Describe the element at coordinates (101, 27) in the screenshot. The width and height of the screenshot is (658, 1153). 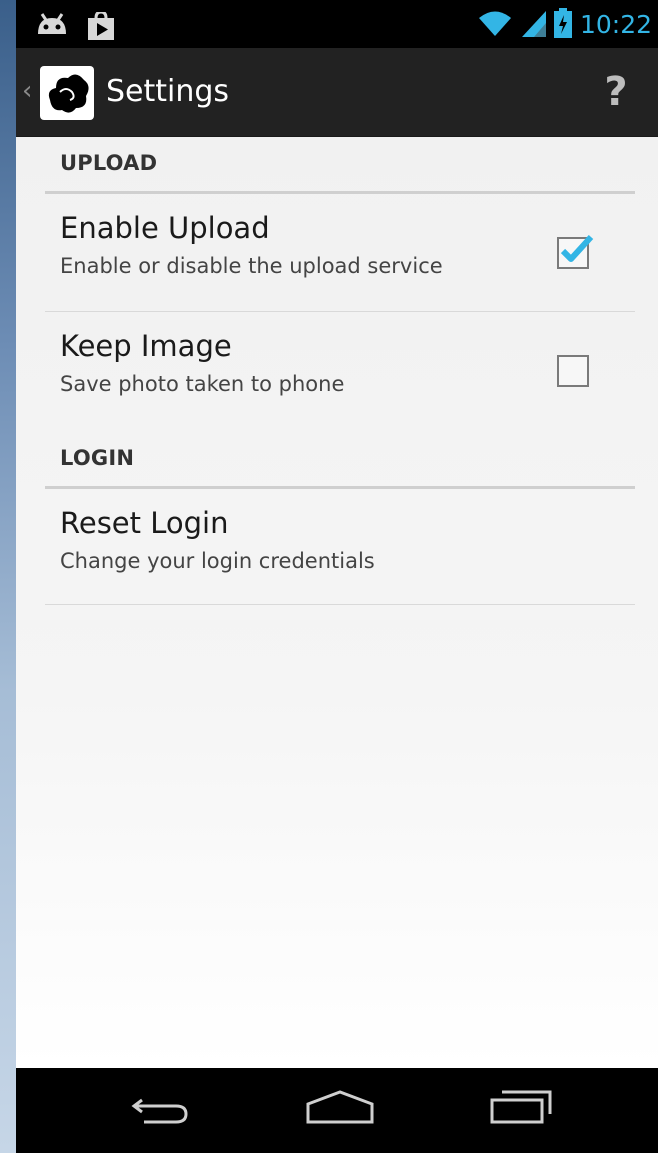
I see `play-store-icon` at that location.